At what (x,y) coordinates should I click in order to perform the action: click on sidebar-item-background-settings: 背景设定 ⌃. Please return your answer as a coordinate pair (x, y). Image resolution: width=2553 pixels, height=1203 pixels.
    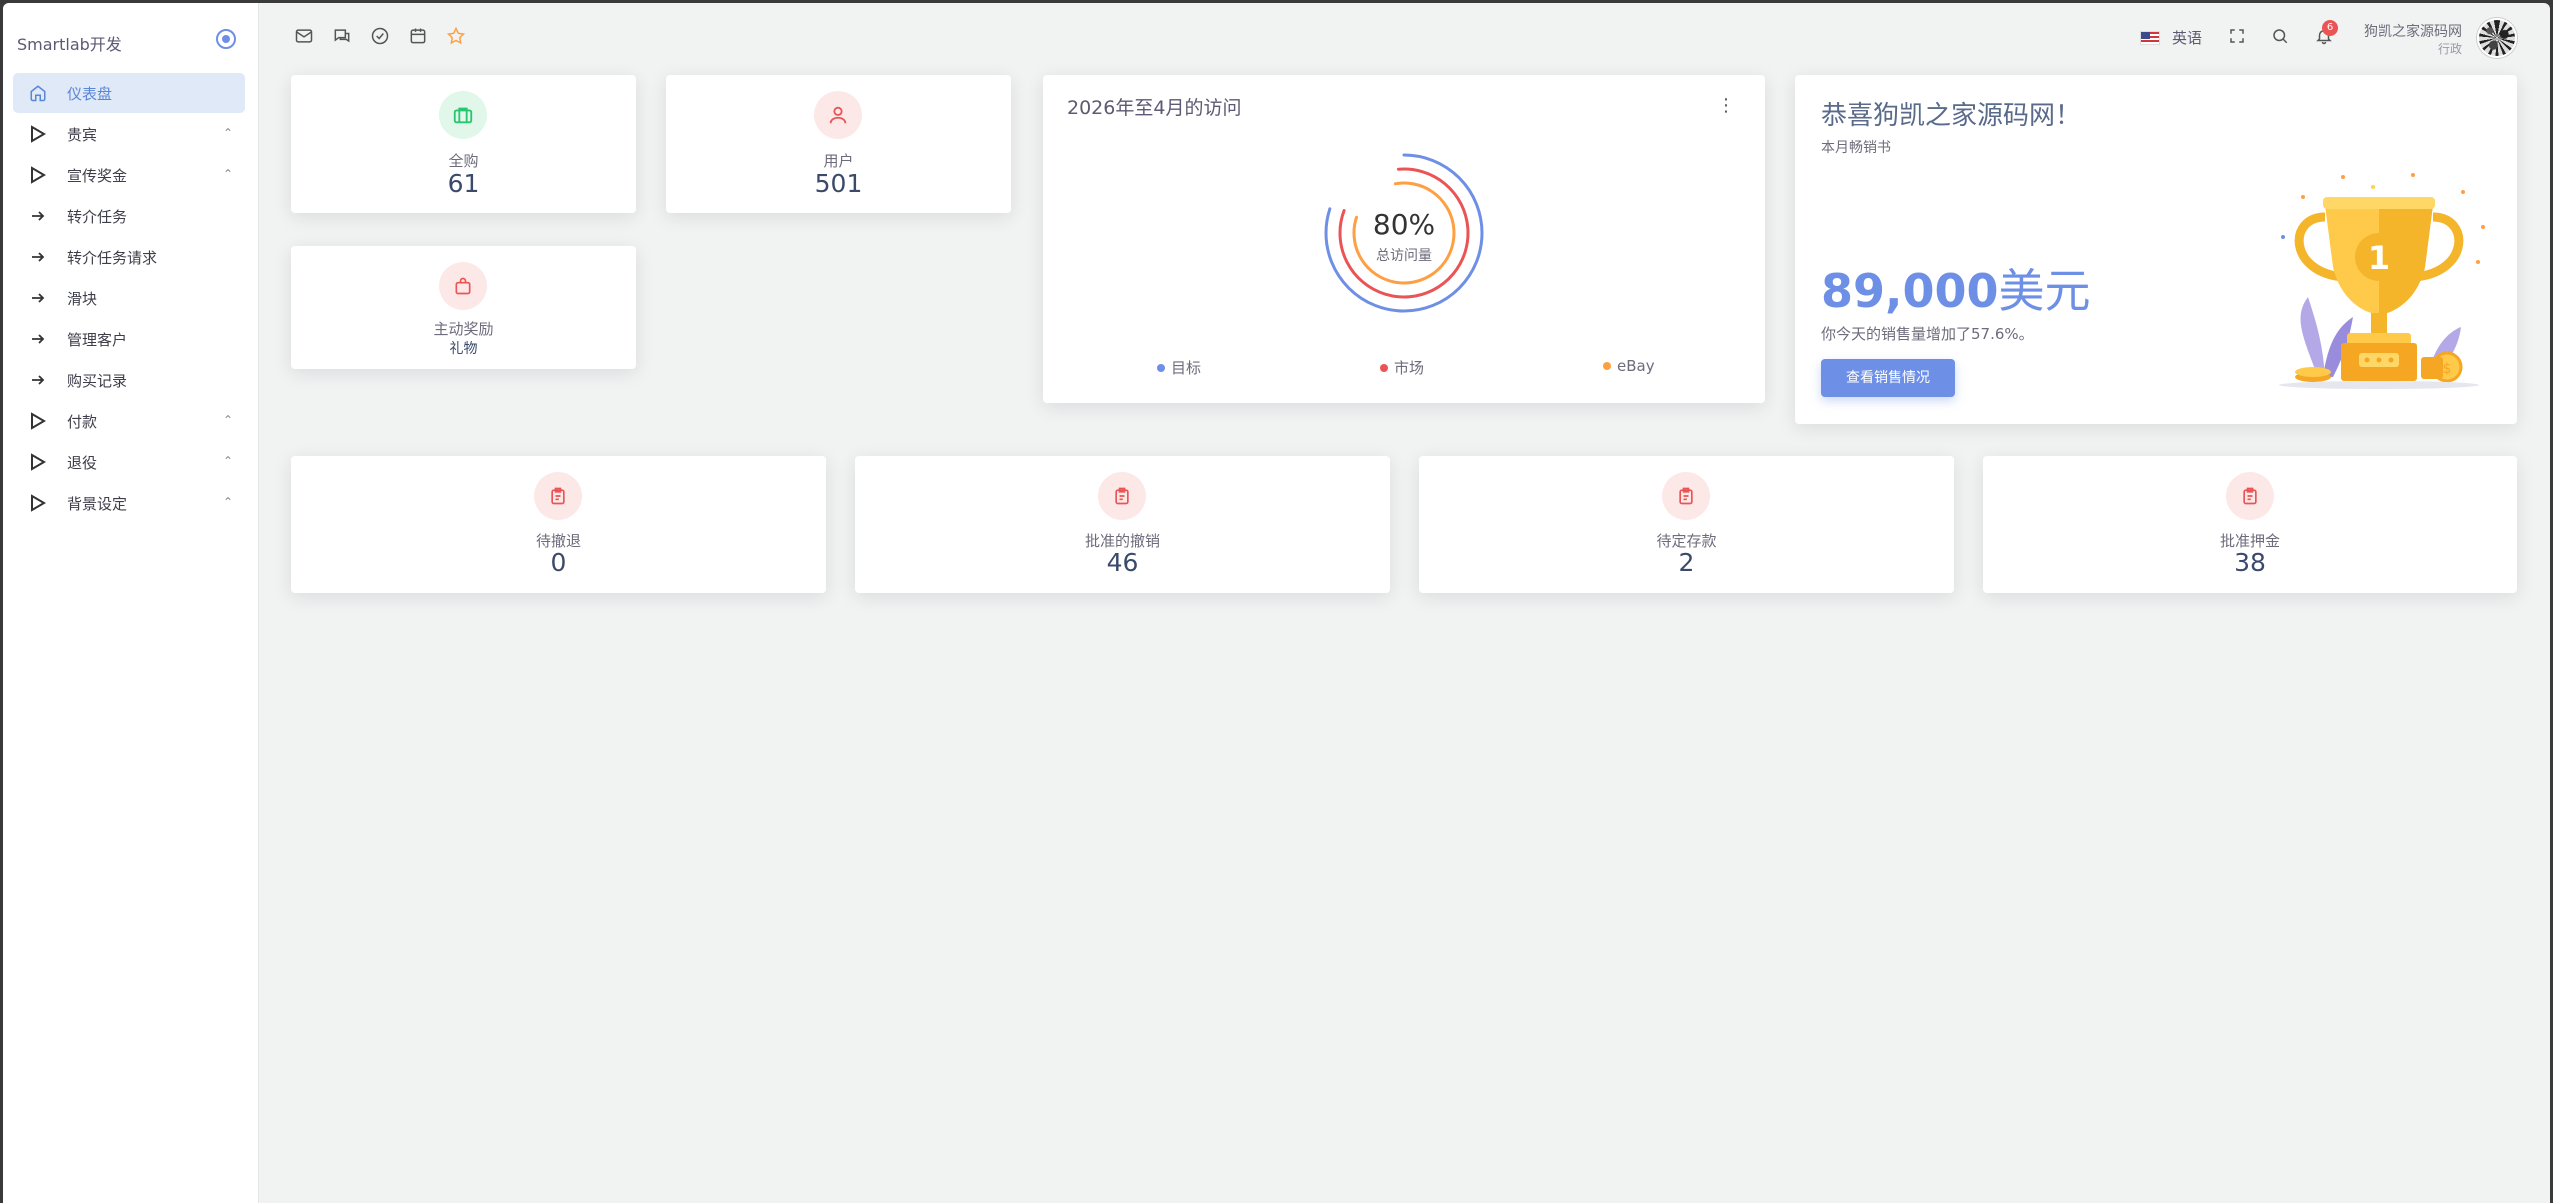
    Looking at the image, I should click on (129, 503).